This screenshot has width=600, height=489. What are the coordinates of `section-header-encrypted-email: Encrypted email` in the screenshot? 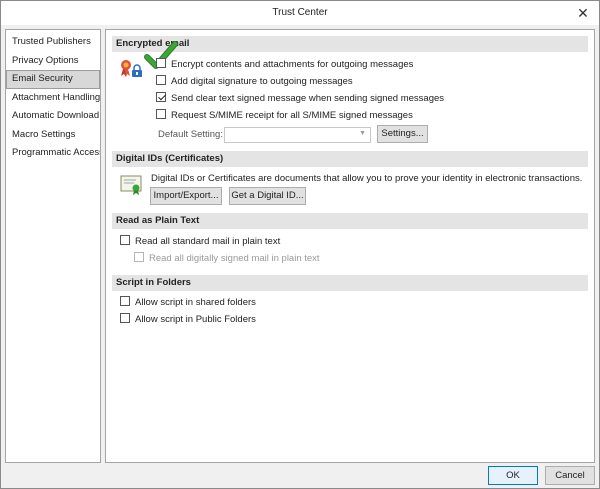 It's located at (350, 44).